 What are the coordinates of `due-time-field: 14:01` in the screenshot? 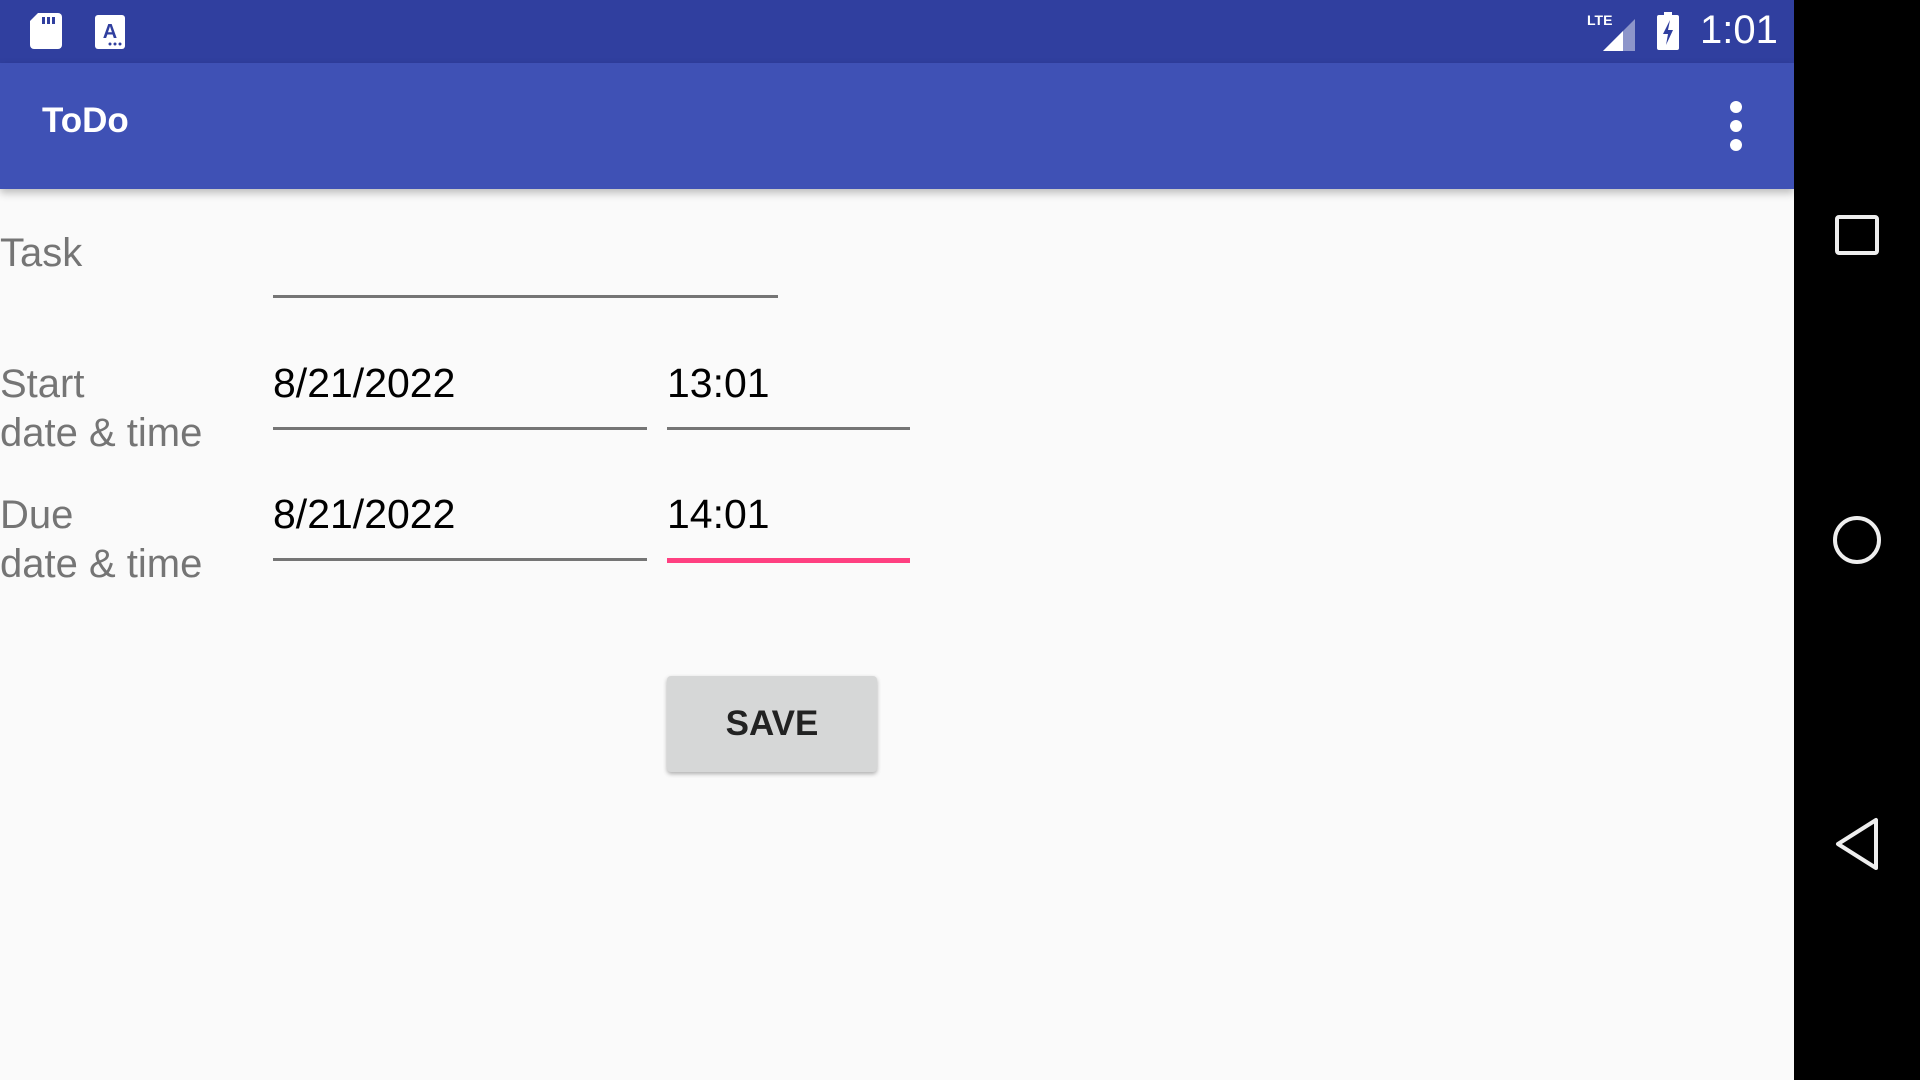 It's located at (788, 514).